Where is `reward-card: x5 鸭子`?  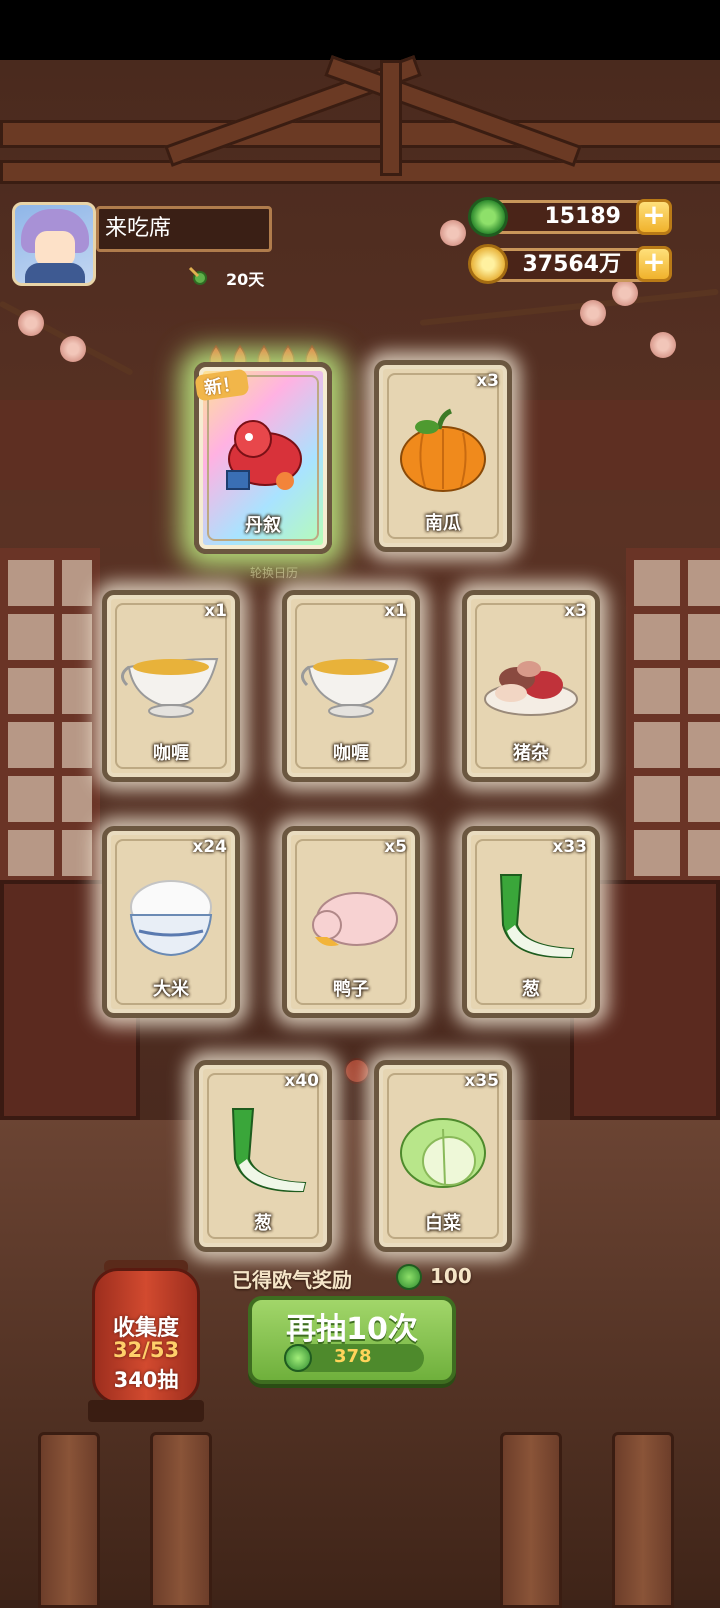 reward-card: x5 鸭子 is located at coordinates (351, 922).